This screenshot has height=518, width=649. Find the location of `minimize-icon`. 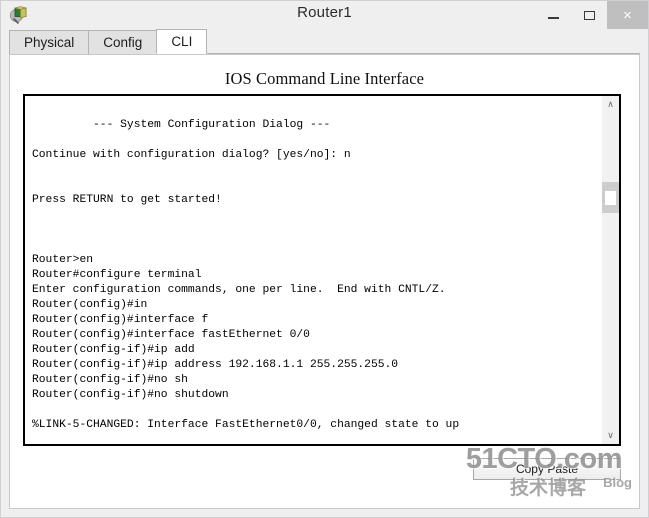

minimize-icon is located at coordinates (553, 17).